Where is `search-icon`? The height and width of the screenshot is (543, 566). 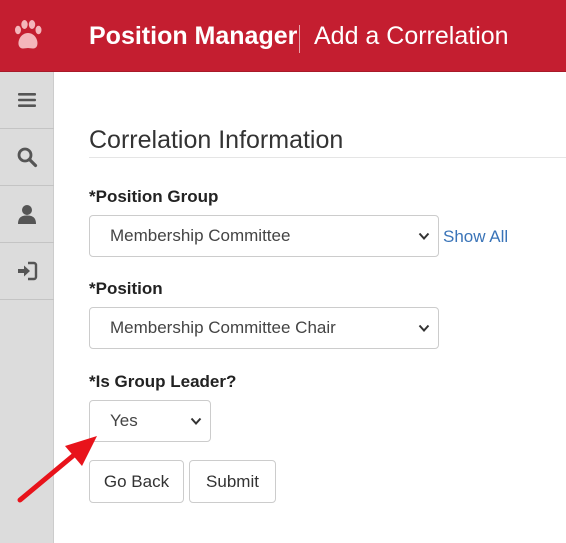
search-icon is located at coordinates (27, 157).